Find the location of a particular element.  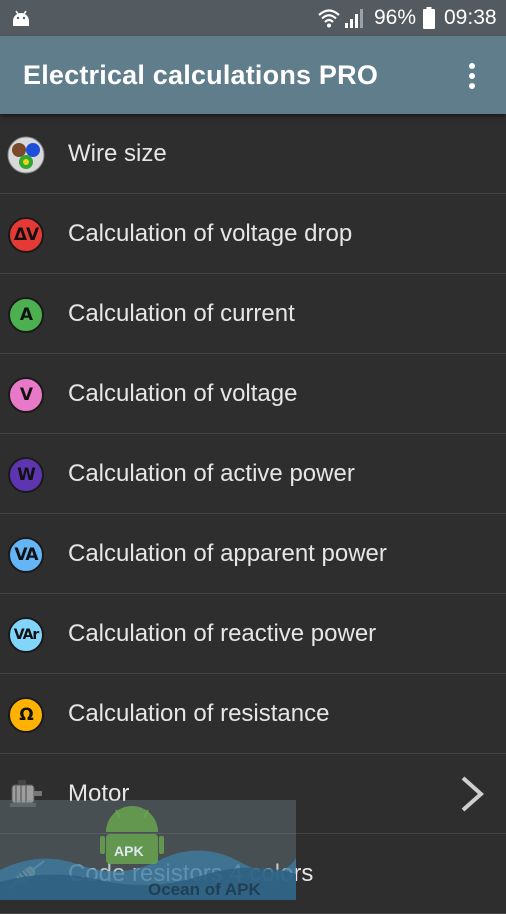

menu-item-voltage-drop: ΔV Calculation of voltage drop is located at coordinates (253, 234).